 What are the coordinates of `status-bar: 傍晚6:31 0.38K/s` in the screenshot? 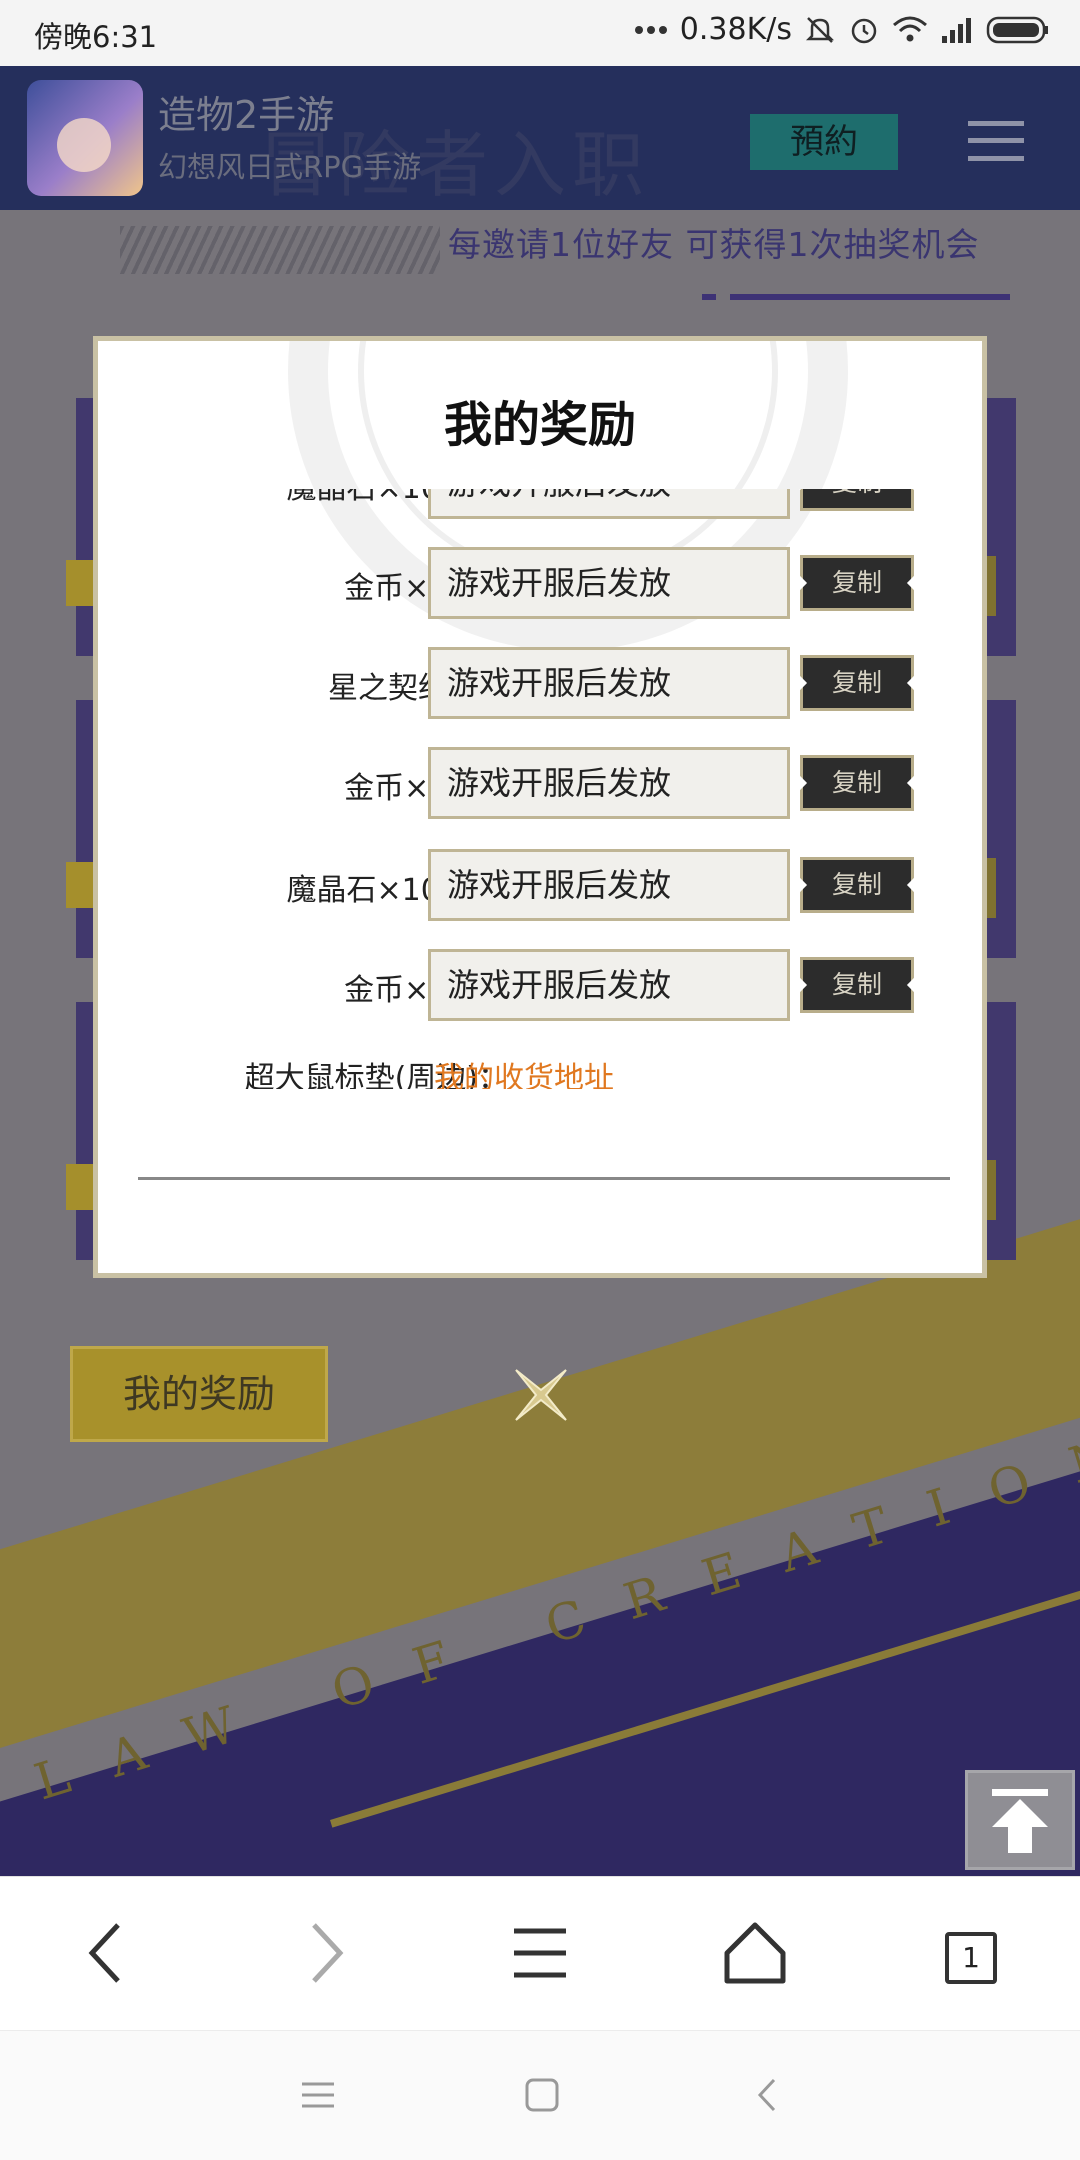 It's located at (540, 33).